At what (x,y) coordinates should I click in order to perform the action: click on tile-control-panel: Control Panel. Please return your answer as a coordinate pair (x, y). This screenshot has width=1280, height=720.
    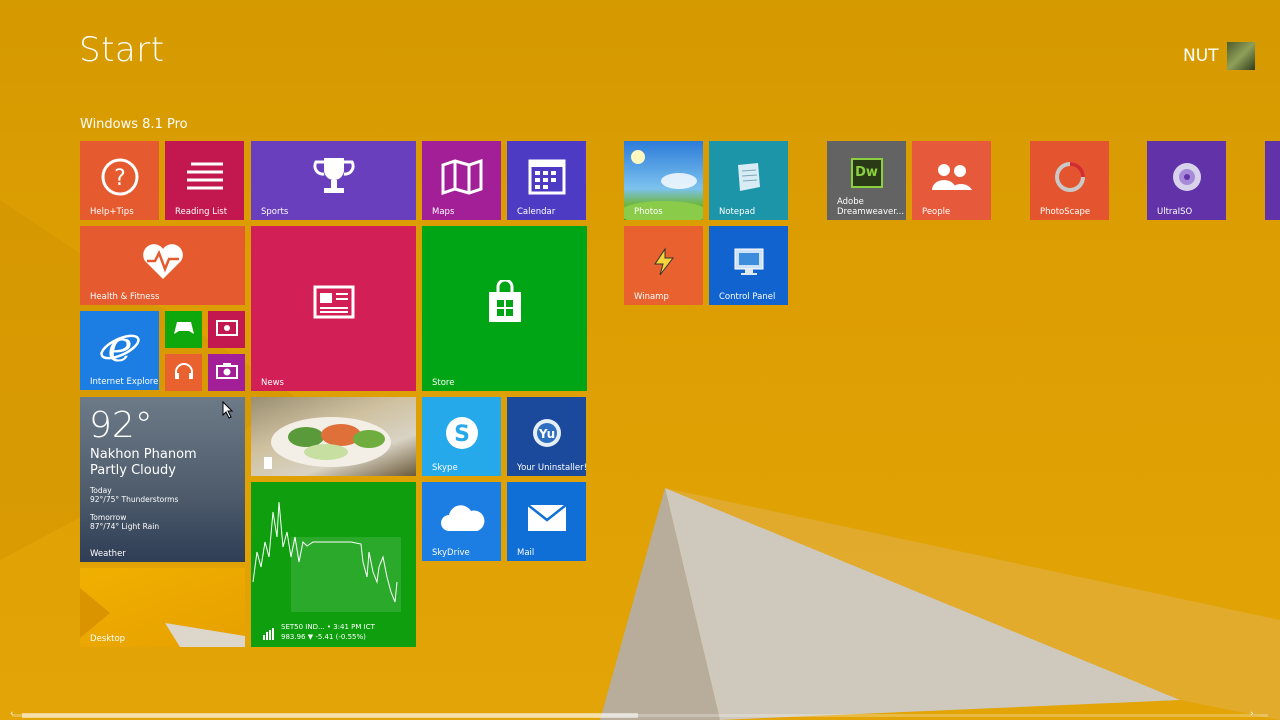
    Looking at the image, I should click on (748, 265).